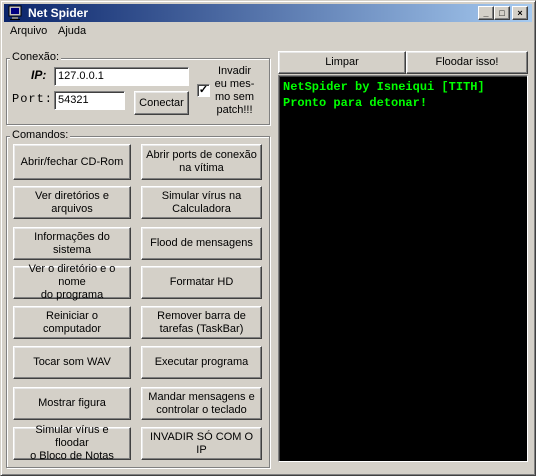  Describe the element at coordinates (72, 282) in the screenshot. I see `view-program-directory-button: Ver o diretório e o nome do programa` at that location.